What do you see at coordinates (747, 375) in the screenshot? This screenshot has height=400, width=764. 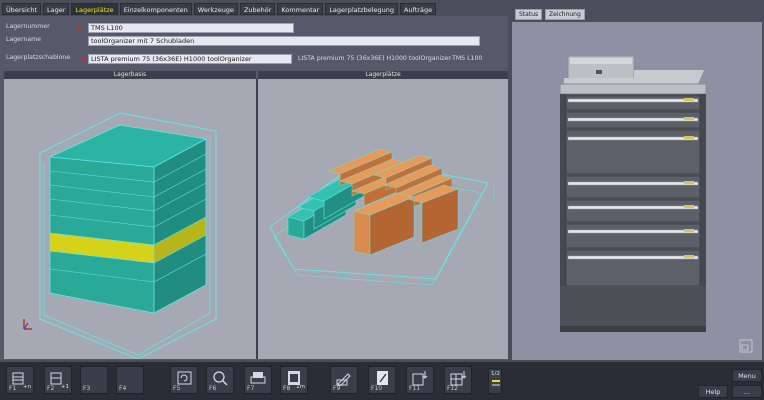 I see `menu-button: Menu` at bounding box center [747, 375].